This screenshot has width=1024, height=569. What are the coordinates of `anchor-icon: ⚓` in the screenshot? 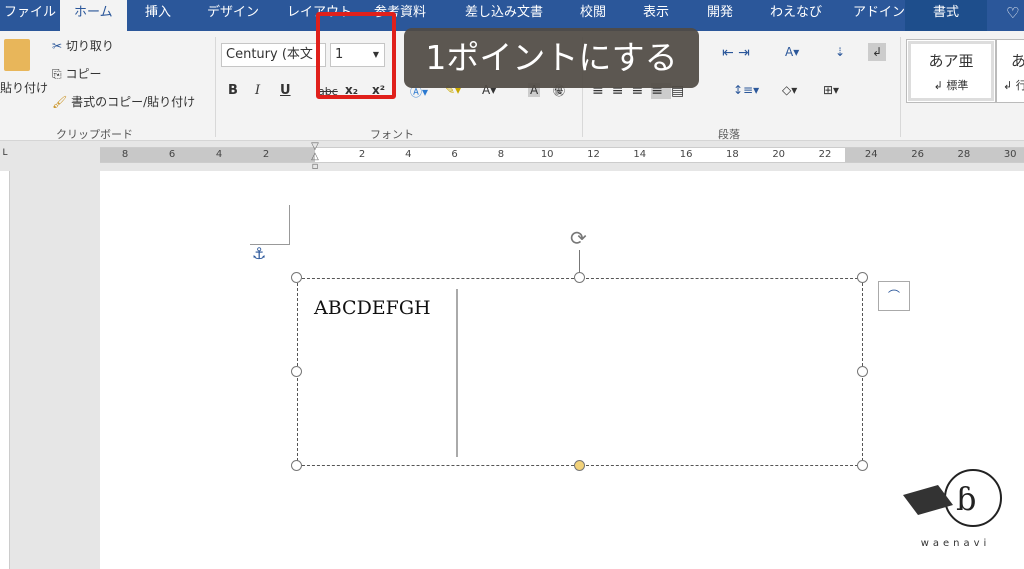 It's located at (259, 253).